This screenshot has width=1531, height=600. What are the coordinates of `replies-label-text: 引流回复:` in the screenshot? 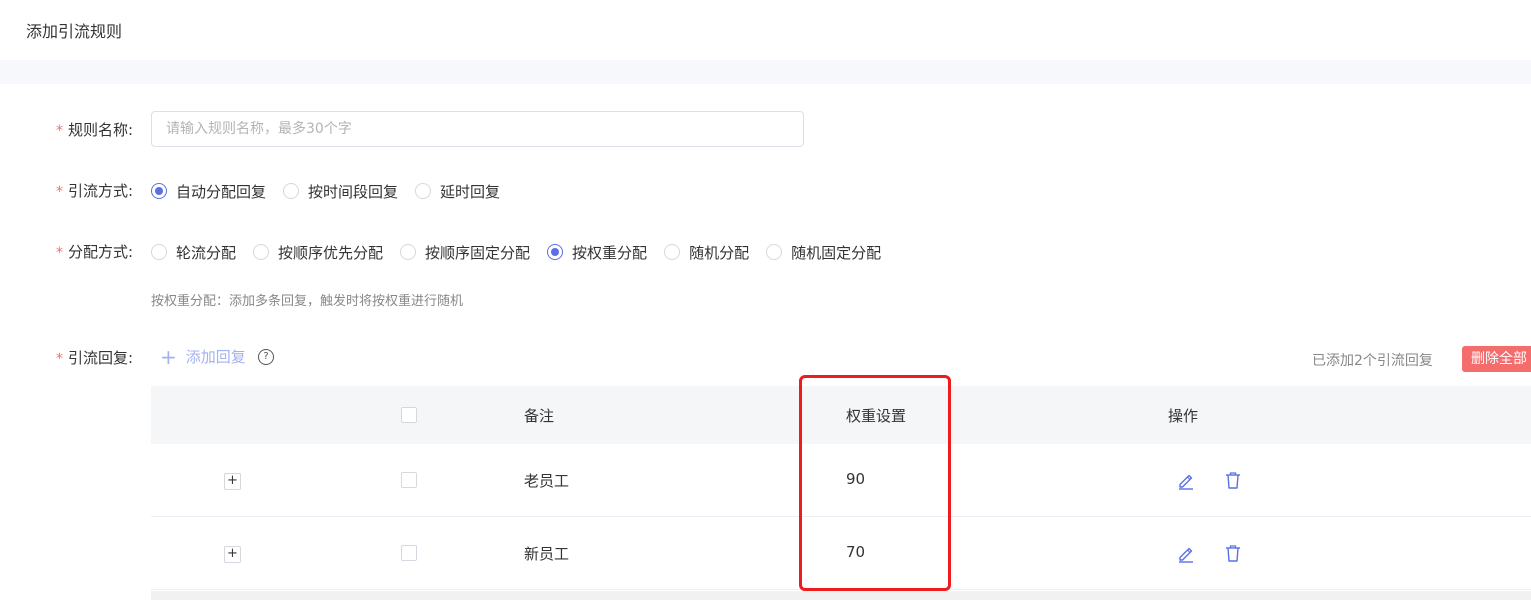 It's located at (101, 358).